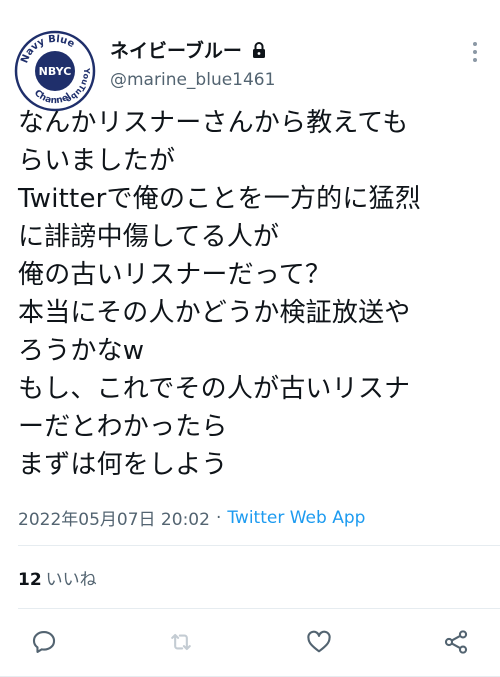 The image size is (500, 677). I want to click on source-app-link: Twitter Web App, so click(296, 518).